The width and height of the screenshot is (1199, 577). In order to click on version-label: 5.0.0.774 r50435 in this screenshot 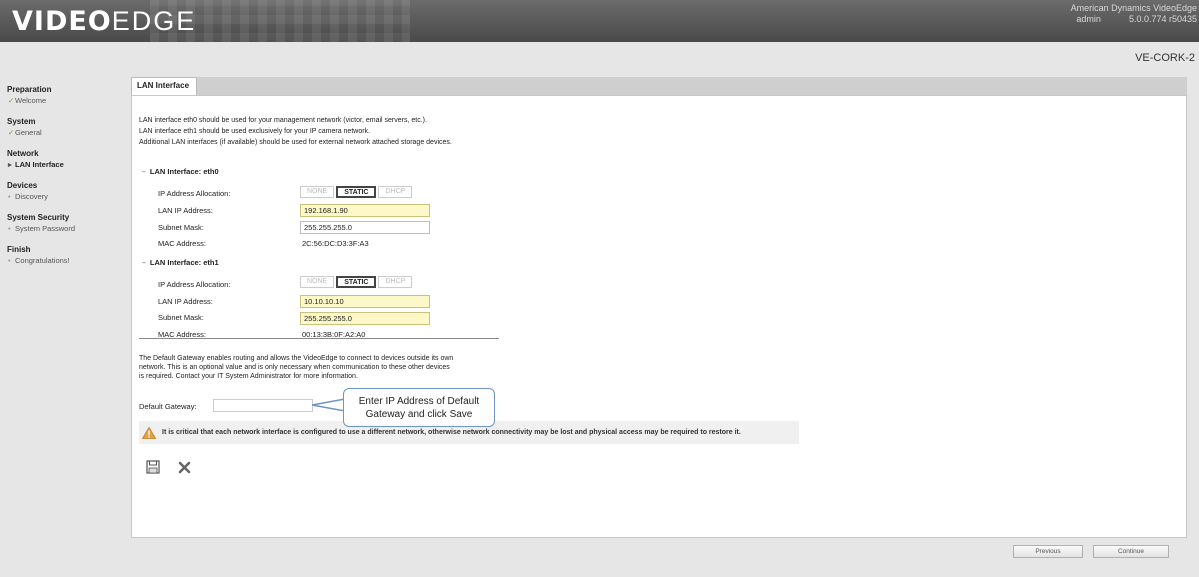, I will do `click(1162, 19)`.